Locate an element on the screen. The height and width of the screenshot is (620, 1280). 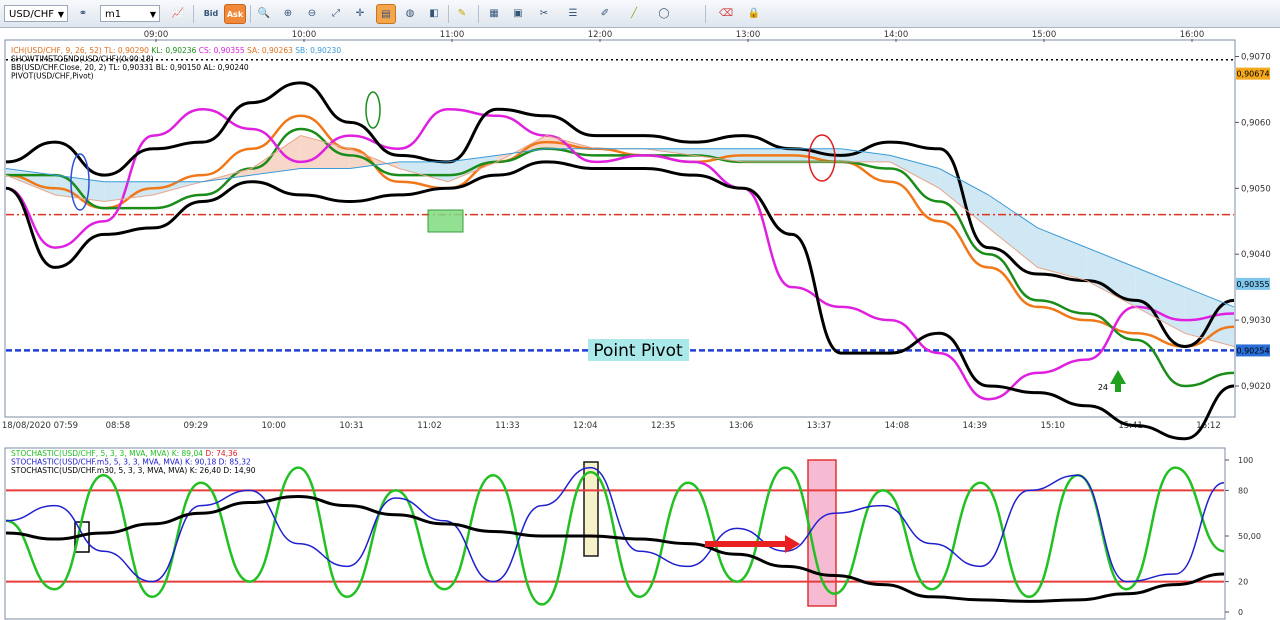
ask-button: Ask is located at coordinates (235, 14).